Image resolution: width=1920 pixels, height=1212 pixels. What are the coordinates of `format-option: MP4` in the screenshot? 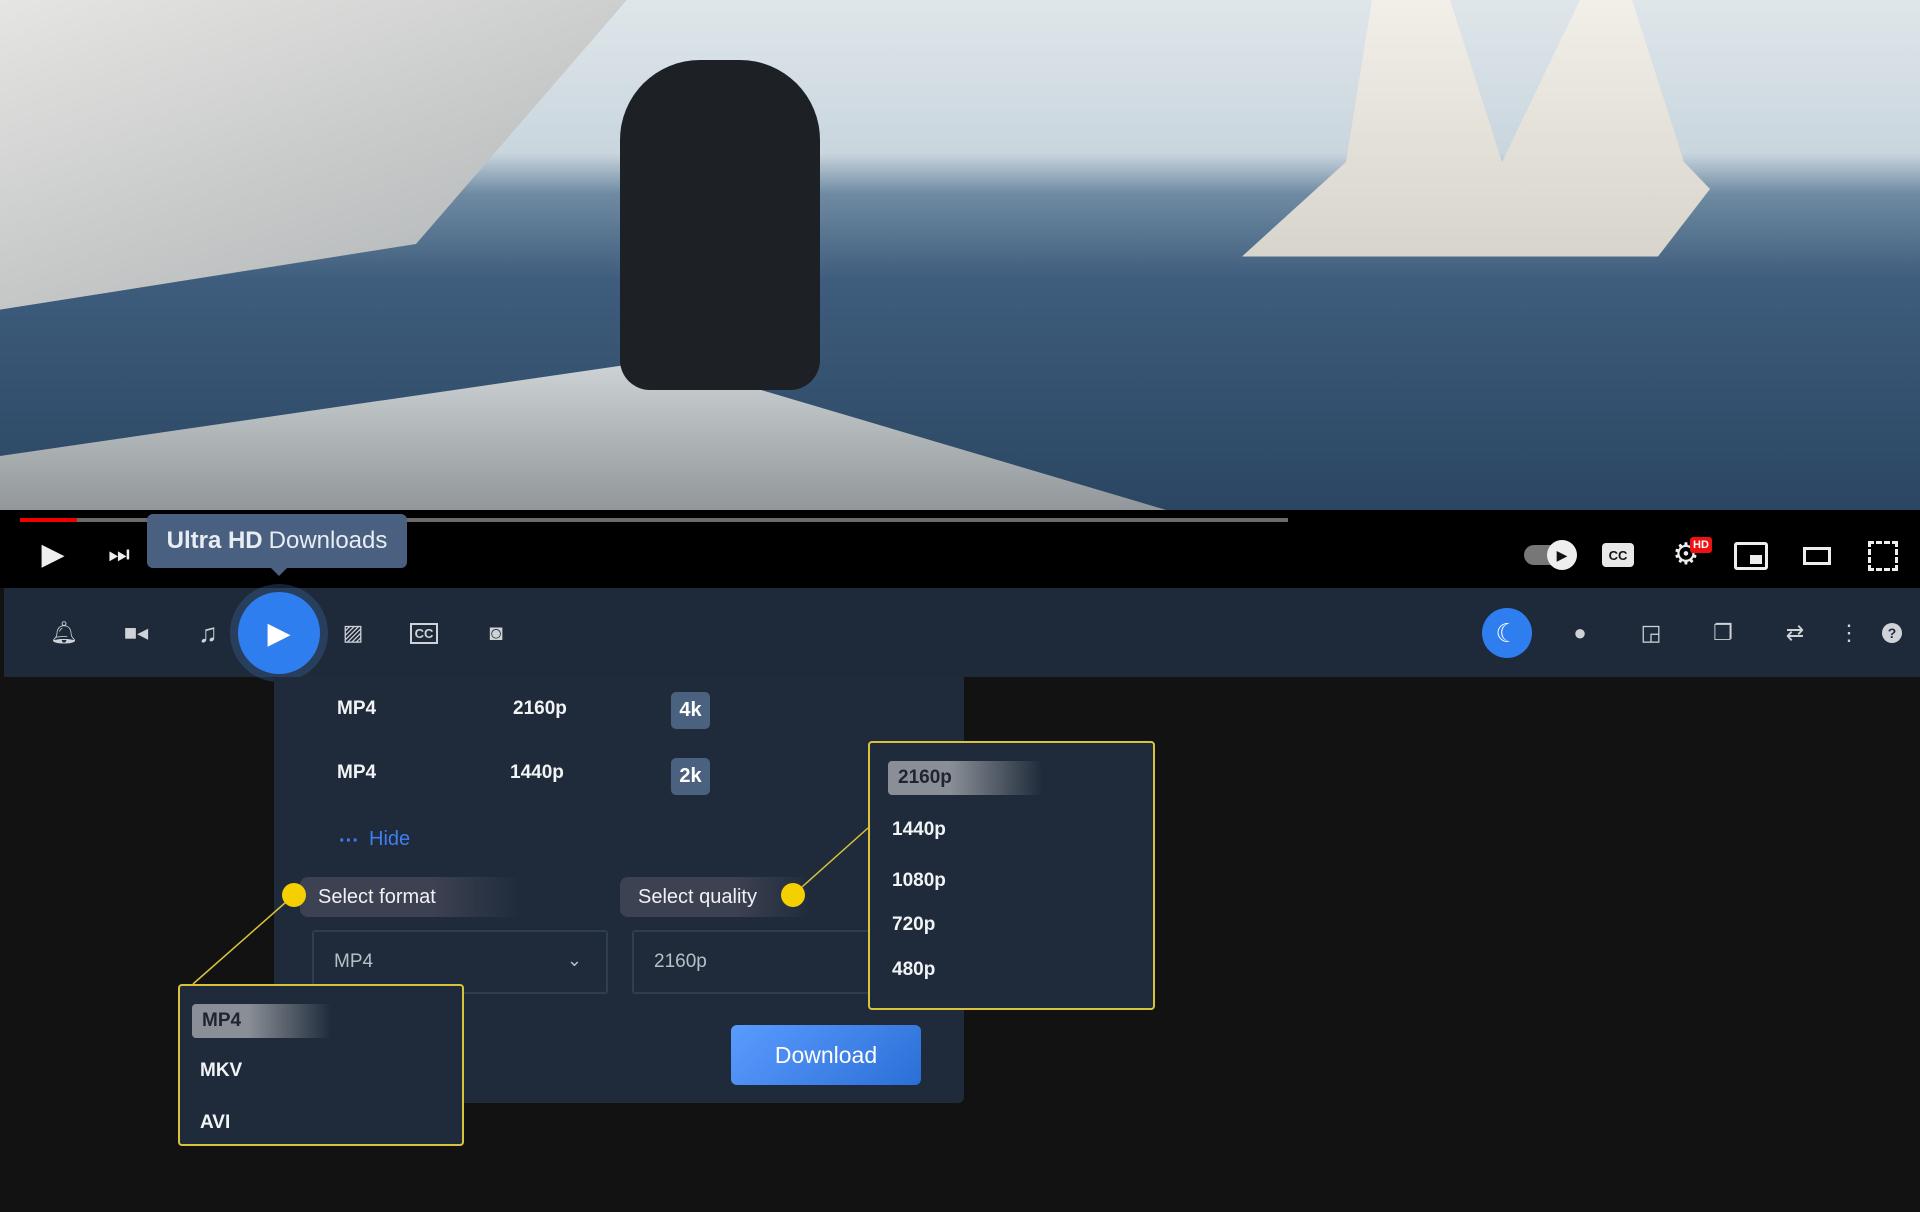 It's located at (262, 1021).